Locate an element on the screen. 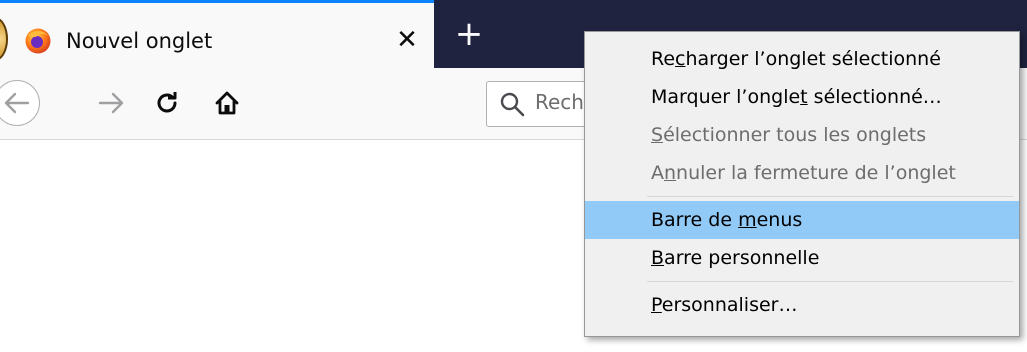 This screenshot has height=352, width=1027. close-icon: ✕ is located at coordinates (407, 40).